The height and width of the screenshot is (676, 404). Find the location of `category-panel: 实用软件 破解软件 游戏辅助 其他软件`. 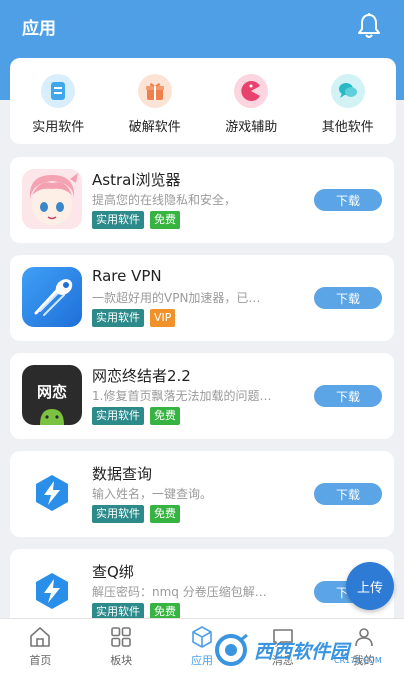

category-panel: 实用软件 破解软件 游戏辅助 其他软件 is located at coordinates (203, 101).